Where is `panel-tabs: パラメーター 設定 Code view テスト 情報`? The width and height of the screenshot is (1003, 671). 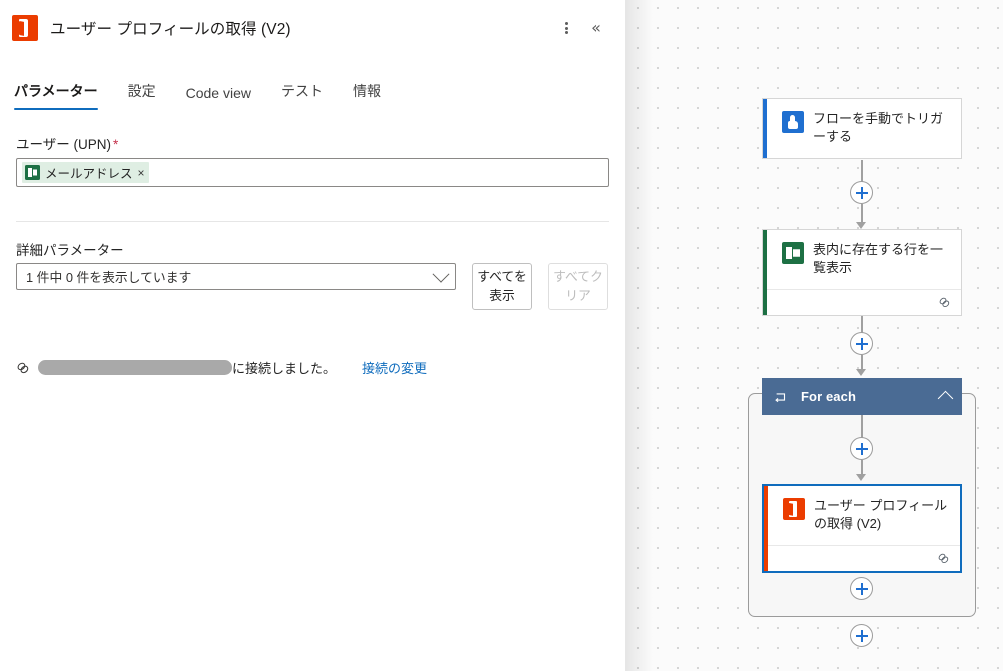 panel-tabs: パラメーター 設定 Code view テスト 情報 is located at coordinates (312, 90).